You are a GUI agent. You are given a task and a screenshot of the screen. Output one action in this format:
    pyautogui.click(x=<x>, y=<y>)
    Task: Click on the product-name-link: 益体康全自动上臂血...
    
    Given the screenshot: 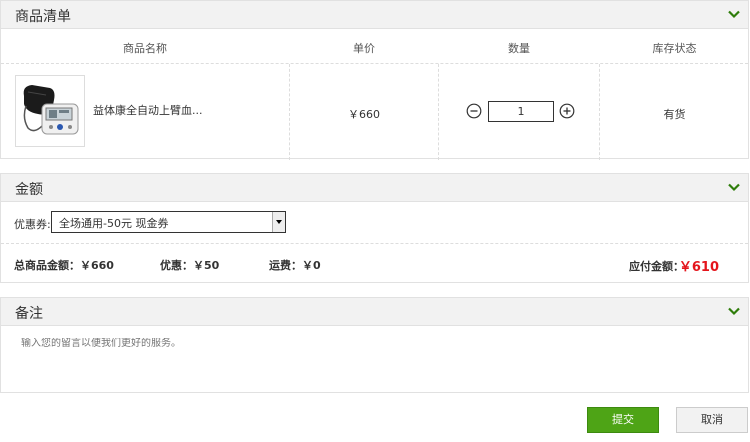 What is the action you would take?
    pyautogui.click(x=148, y=110)
    